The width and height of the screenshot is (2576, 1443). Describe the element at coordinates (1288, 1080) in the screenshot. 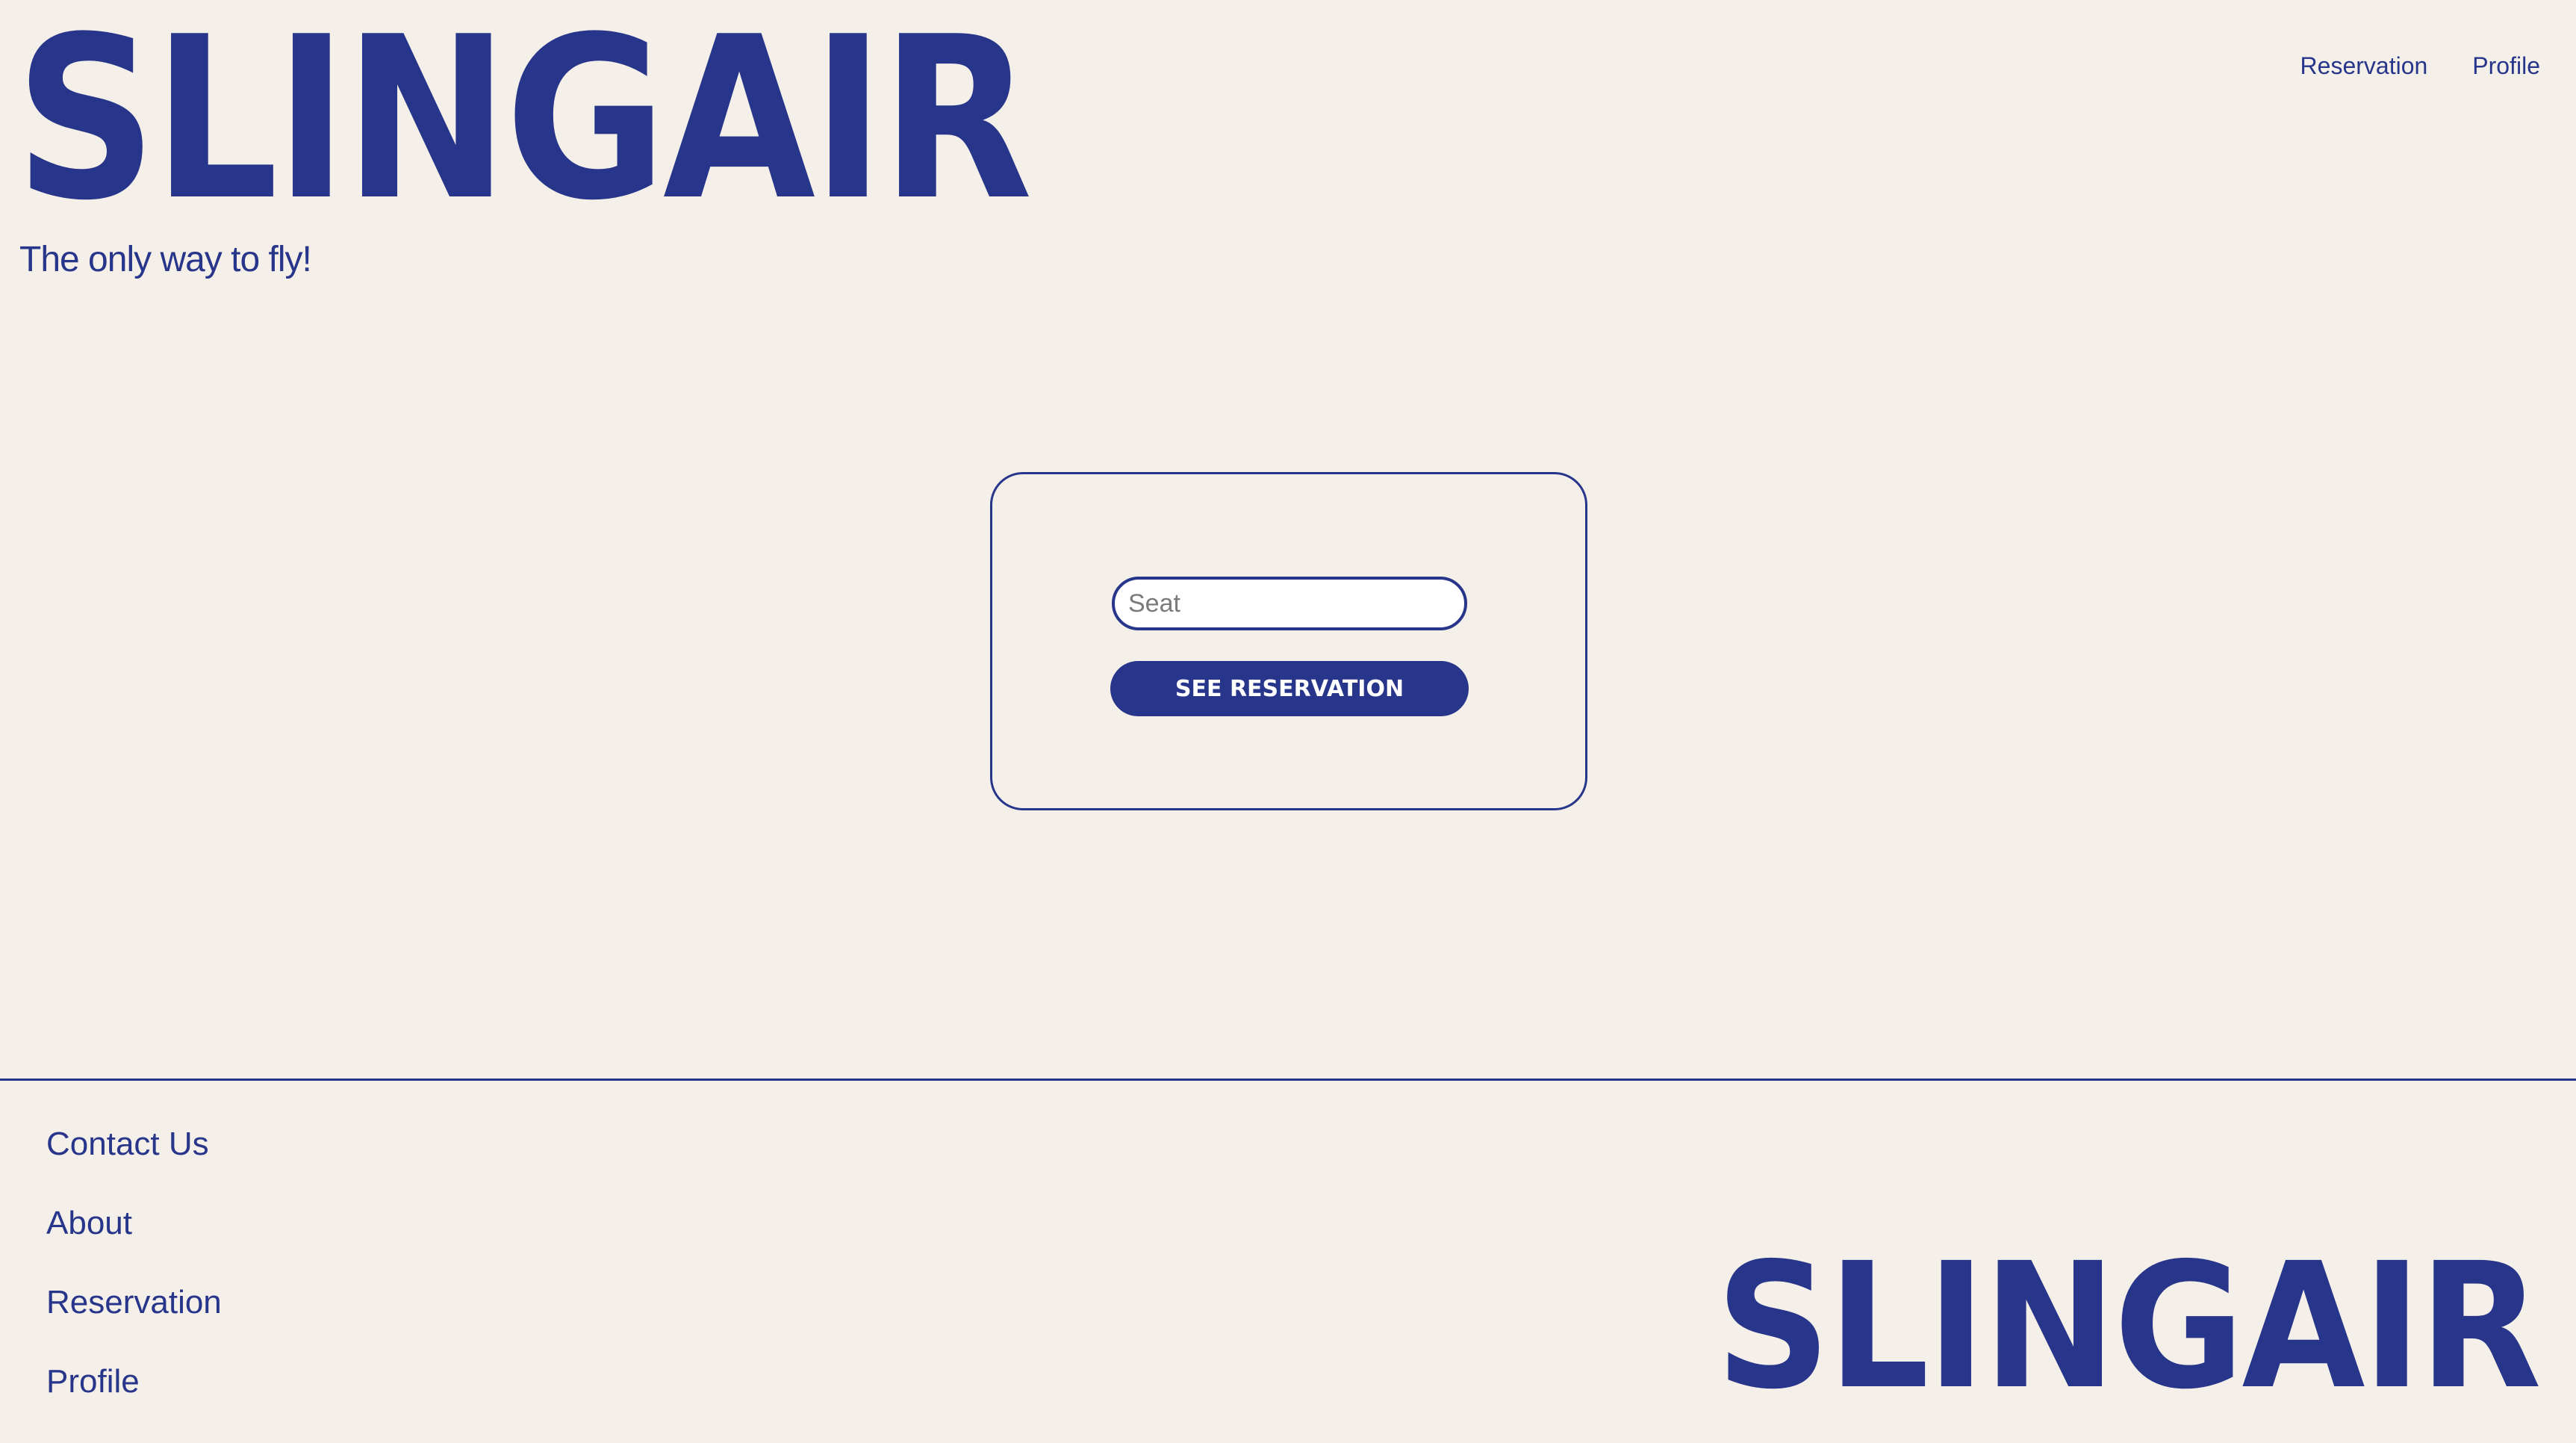

I see `footer-divider` at that location.